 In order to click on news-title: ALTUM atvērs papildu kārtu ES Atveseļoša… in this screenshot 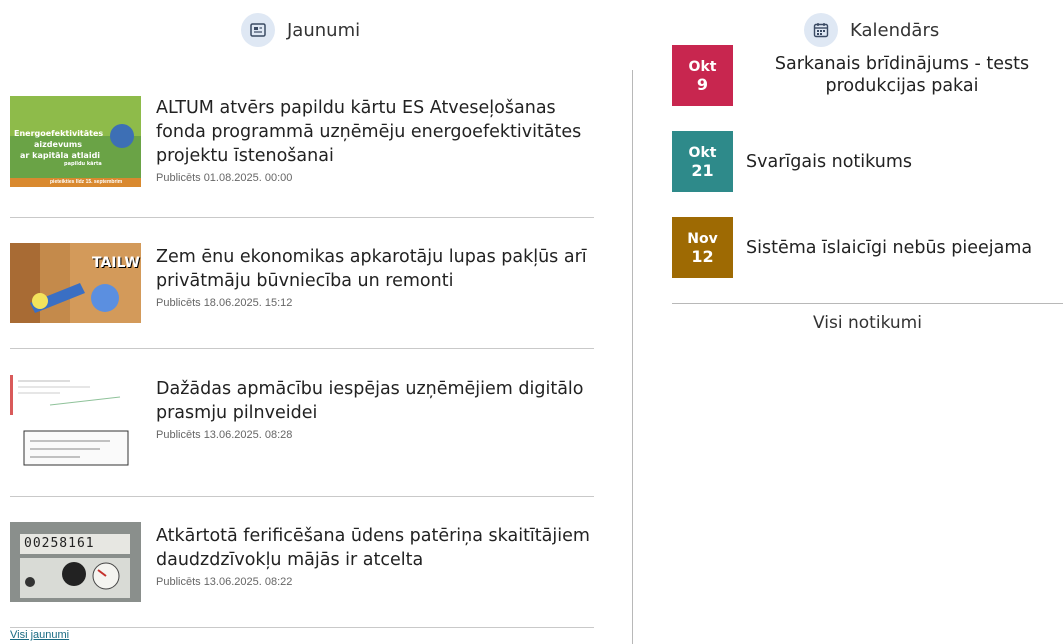, I will do `click(376, 132)`.